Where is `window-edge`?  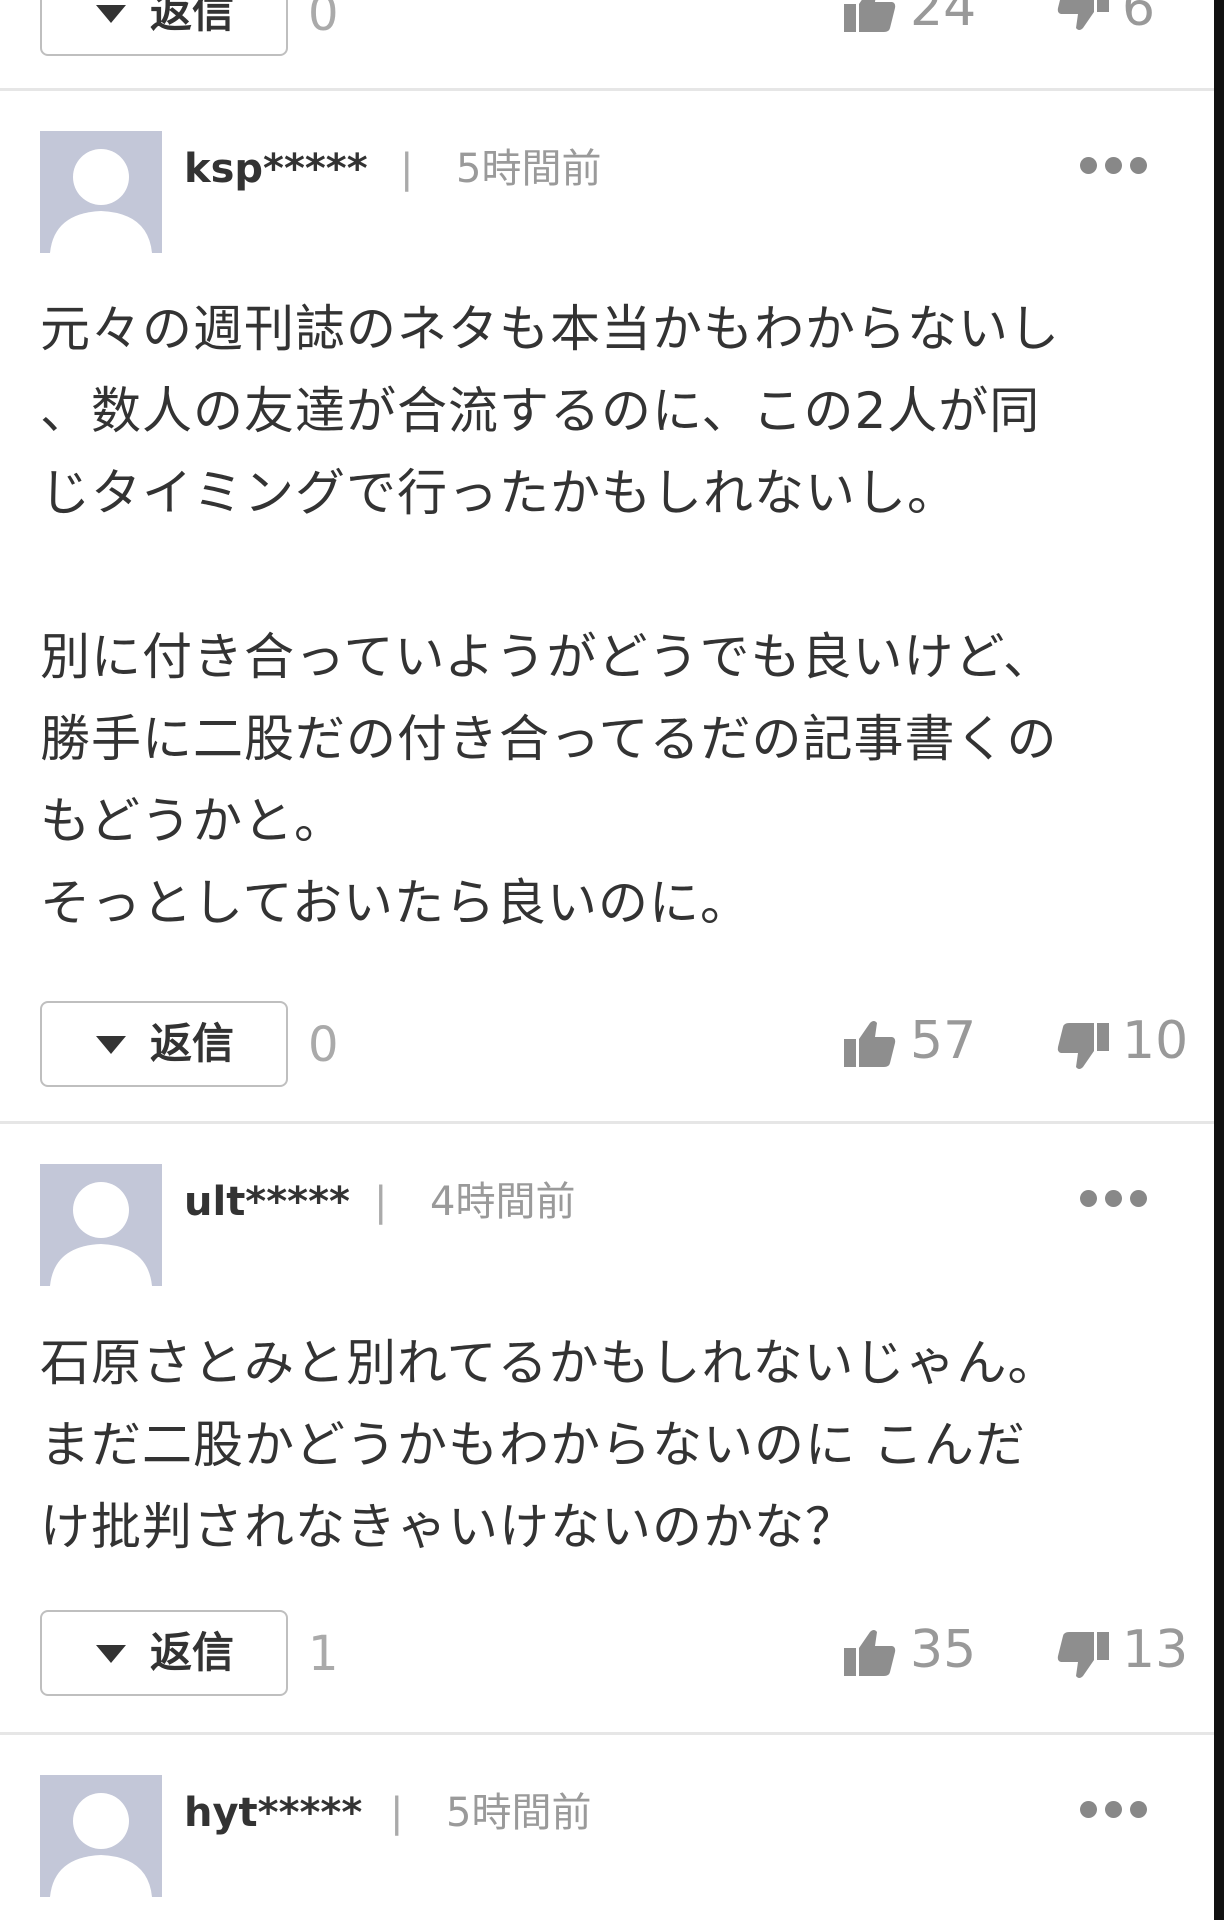 window-edge is located at coordinates (1219, 960).